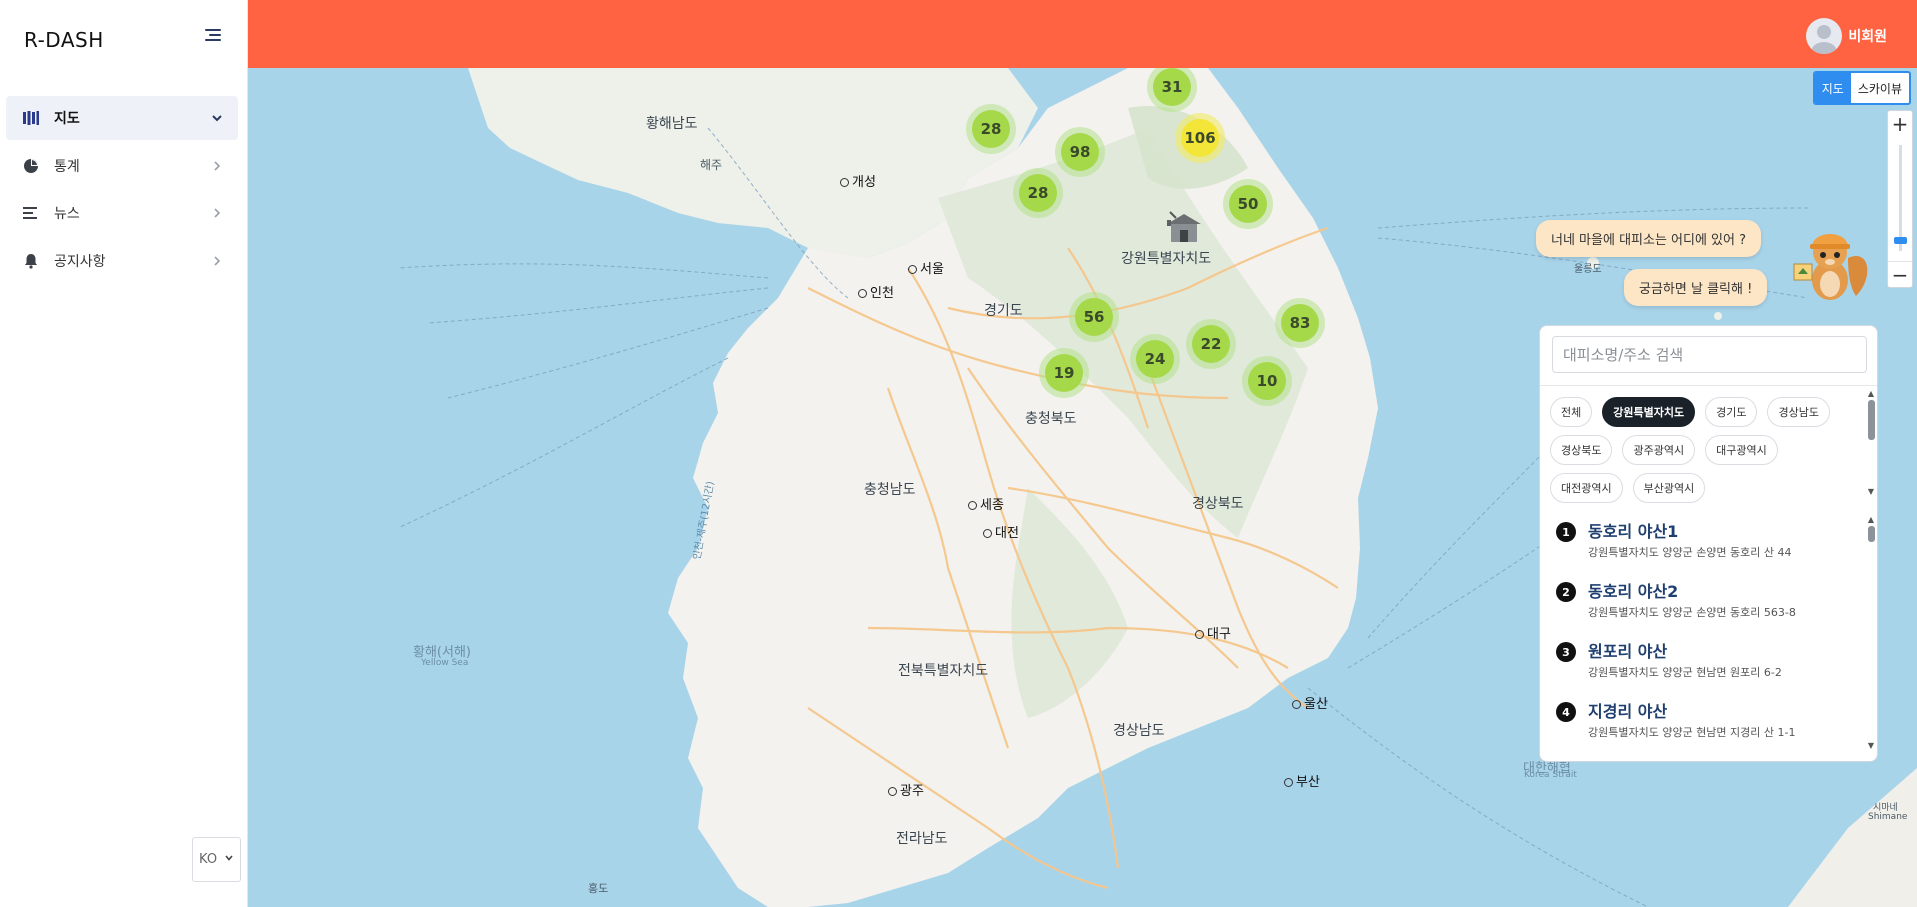 This screenshot has width=1917, height=907. I want to click on pie-chart-icon, so click(31, 166).